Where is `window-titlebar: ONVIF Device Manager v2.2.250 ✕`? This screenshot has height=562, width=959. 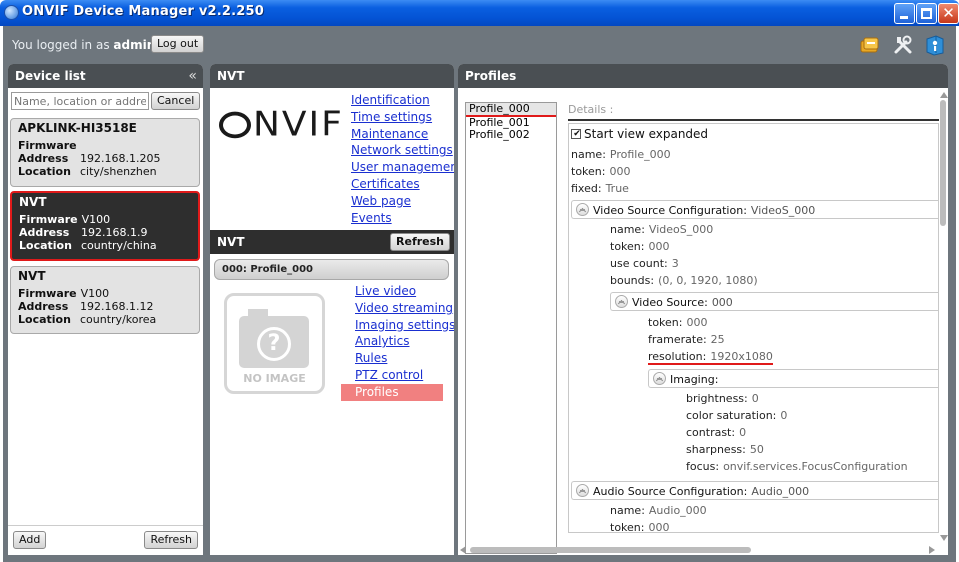 window-titlebar: ONVIF Device Manager v2.2.250 ✕ is located at coordinates (479, 13).